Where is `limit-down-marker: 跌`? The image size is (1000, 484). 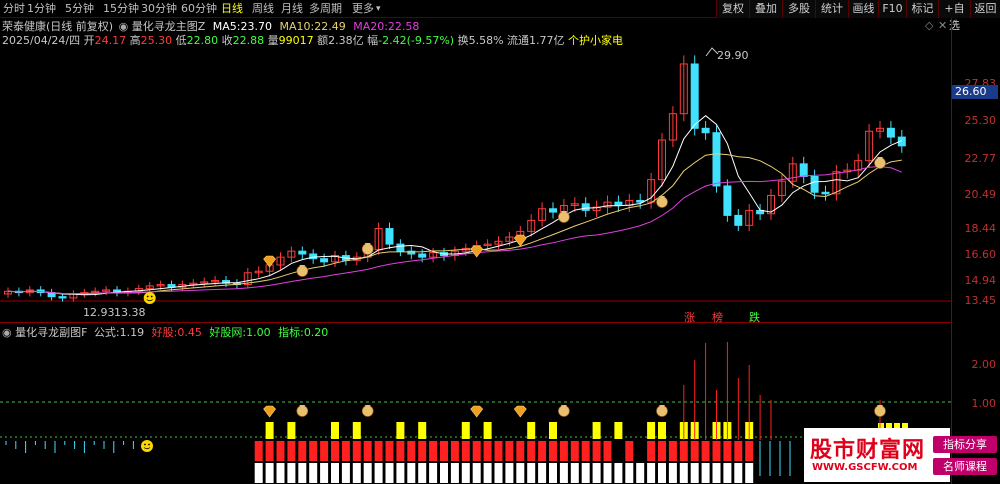 limit-down-marker: 跌 is located at coordinates (754, 317).